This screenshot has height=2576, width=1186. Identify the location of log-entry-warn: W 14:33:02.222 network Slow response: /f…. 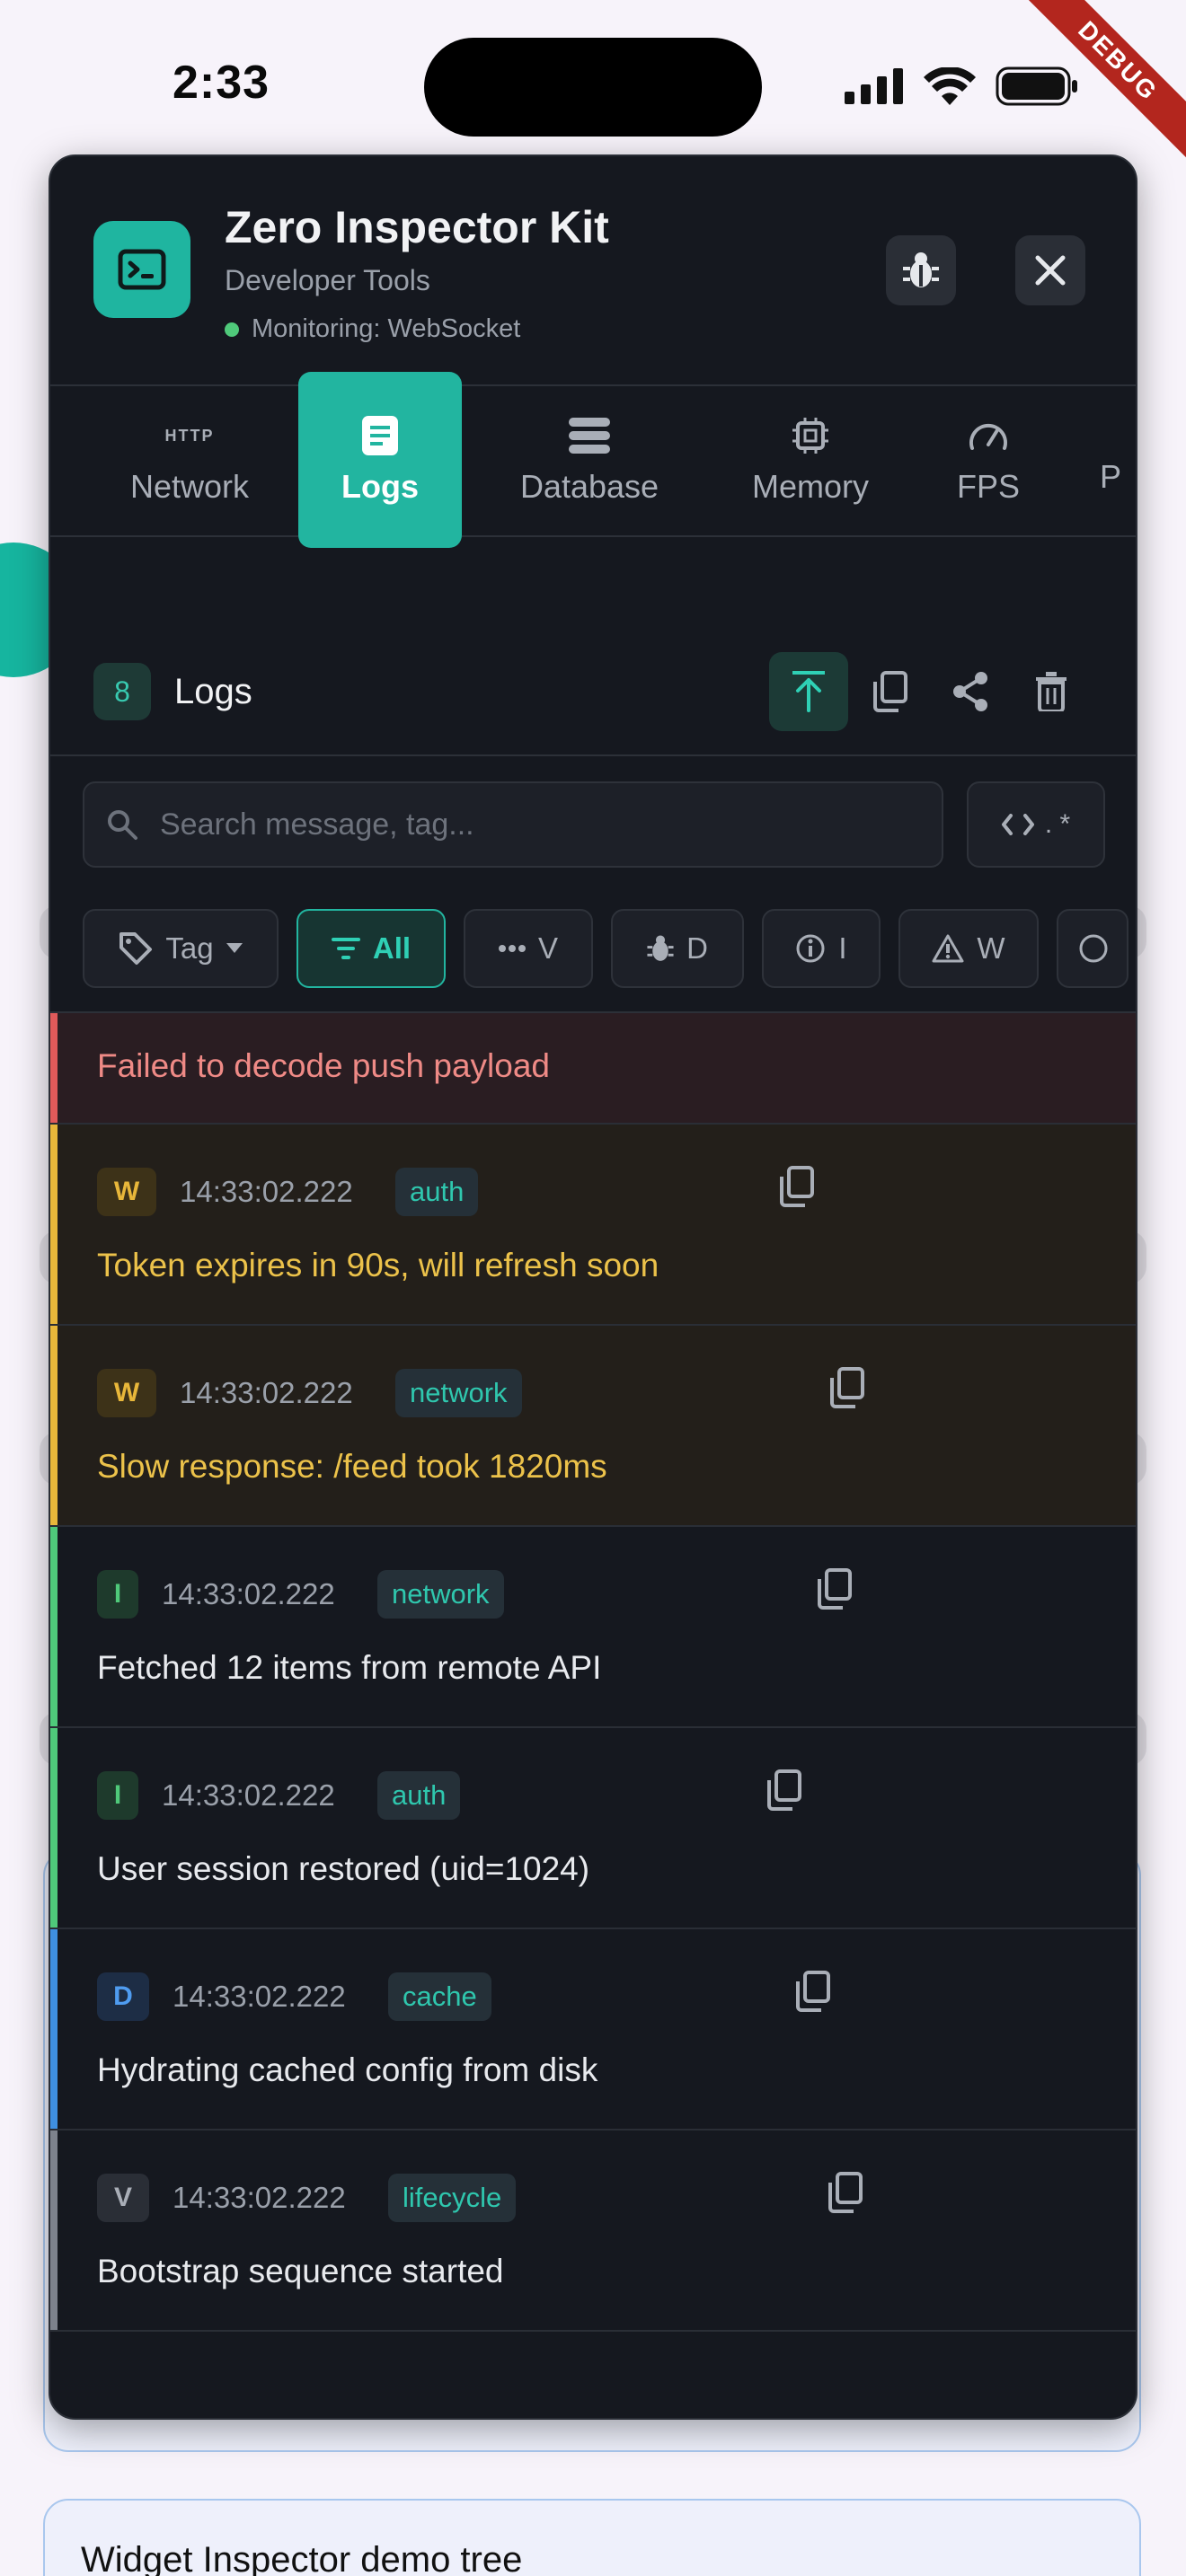
(593, 1426).